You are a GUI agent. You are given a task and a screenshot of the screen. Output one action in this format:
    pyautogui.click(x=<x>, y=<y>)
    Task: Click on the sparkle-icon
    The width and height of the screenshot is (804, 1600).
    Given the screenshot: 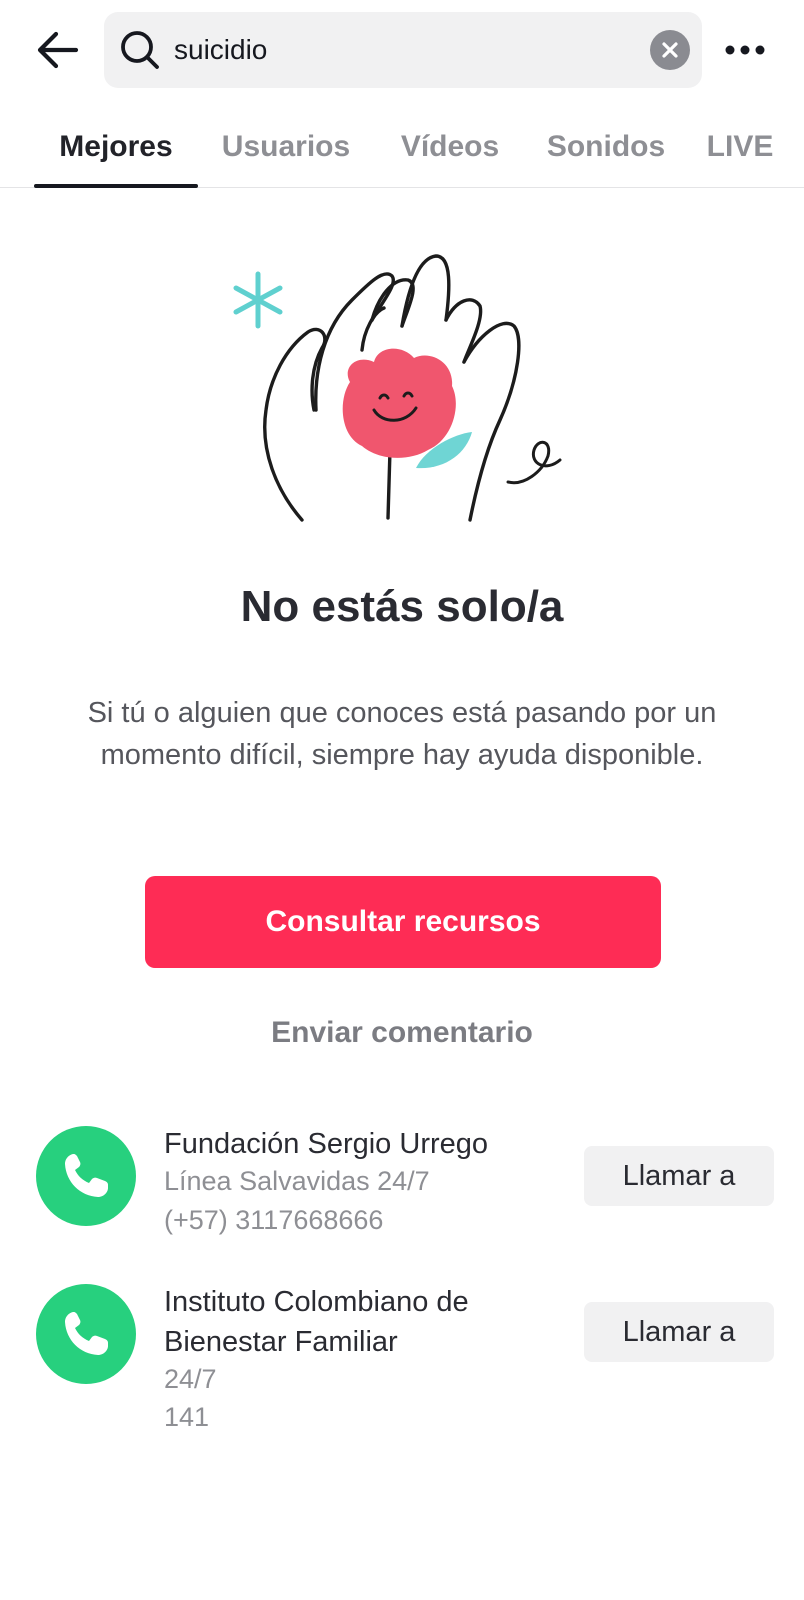 What is the action you would take?
    pyautogui.click(x=258, y=300)
    